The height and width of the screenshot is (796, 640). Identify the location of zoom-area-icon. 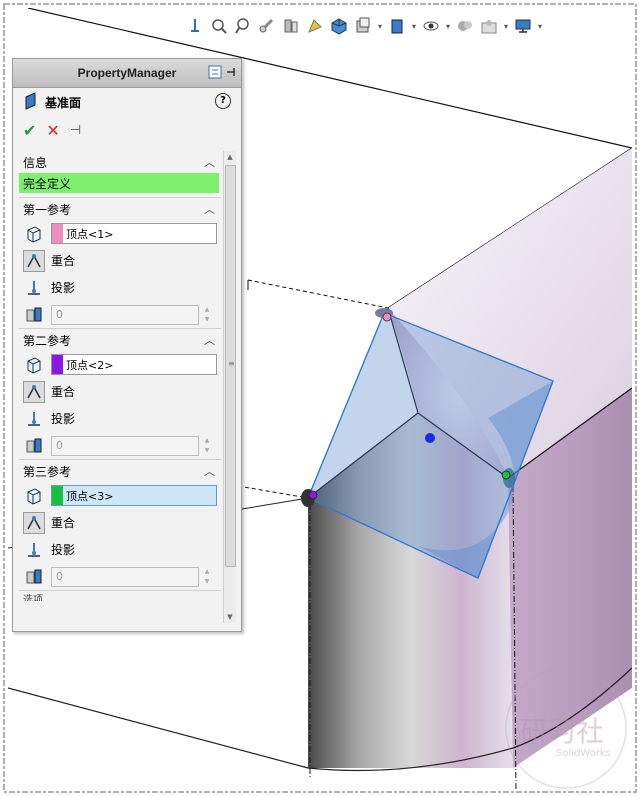
(243, 26).